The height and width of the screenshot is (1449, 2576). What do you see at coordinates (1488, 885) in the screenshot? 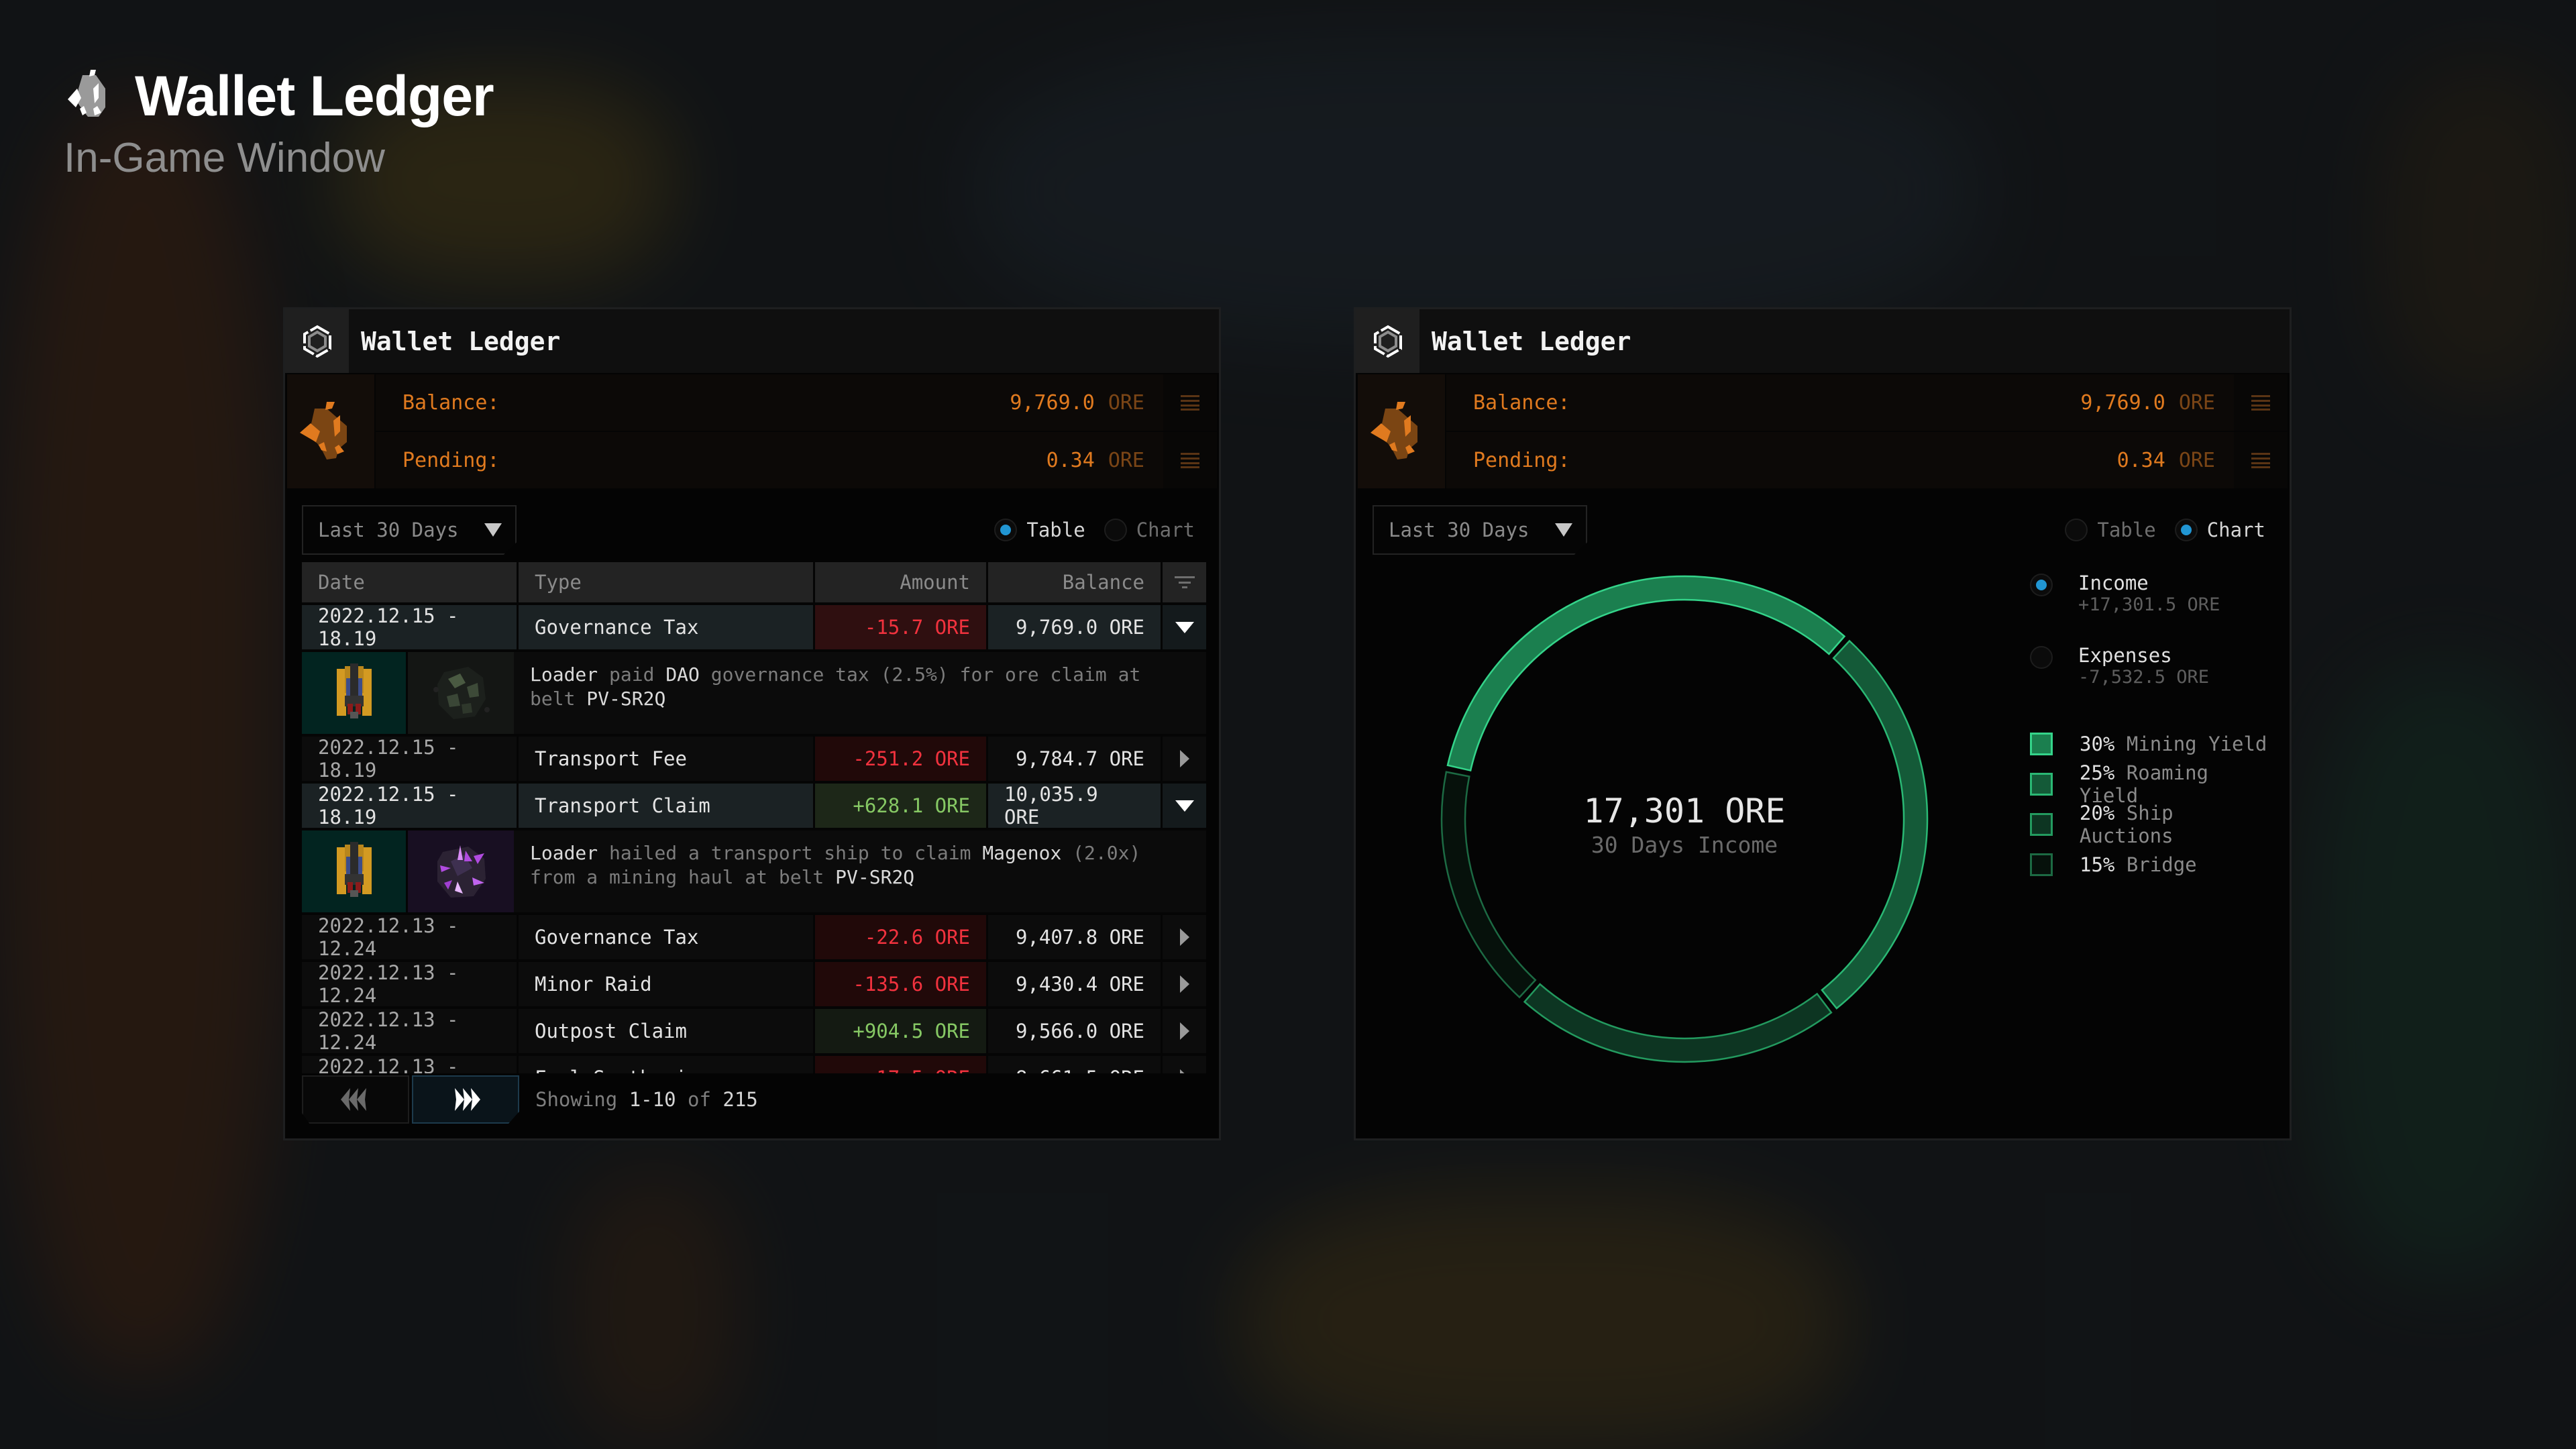
I see `donut-segment-bridge` at bounding box center [1488, 885].